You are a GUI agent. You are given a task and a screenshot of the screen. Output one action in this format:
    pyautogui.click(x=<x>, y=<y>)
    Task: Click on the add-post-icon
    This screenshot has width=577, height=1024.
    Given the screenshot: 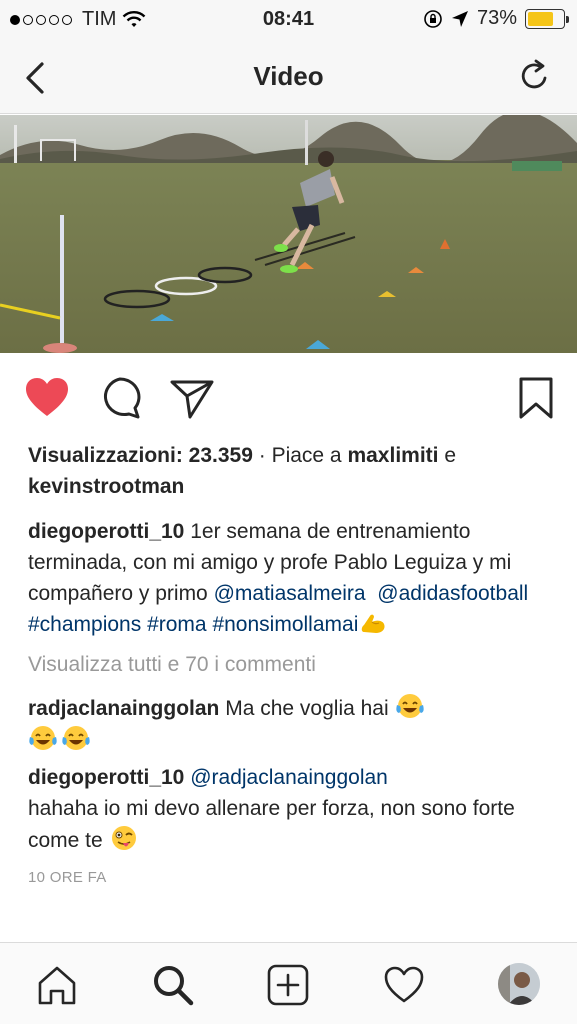 What is the action you would take?
    pyautogui.click(x=288, y=985)
    